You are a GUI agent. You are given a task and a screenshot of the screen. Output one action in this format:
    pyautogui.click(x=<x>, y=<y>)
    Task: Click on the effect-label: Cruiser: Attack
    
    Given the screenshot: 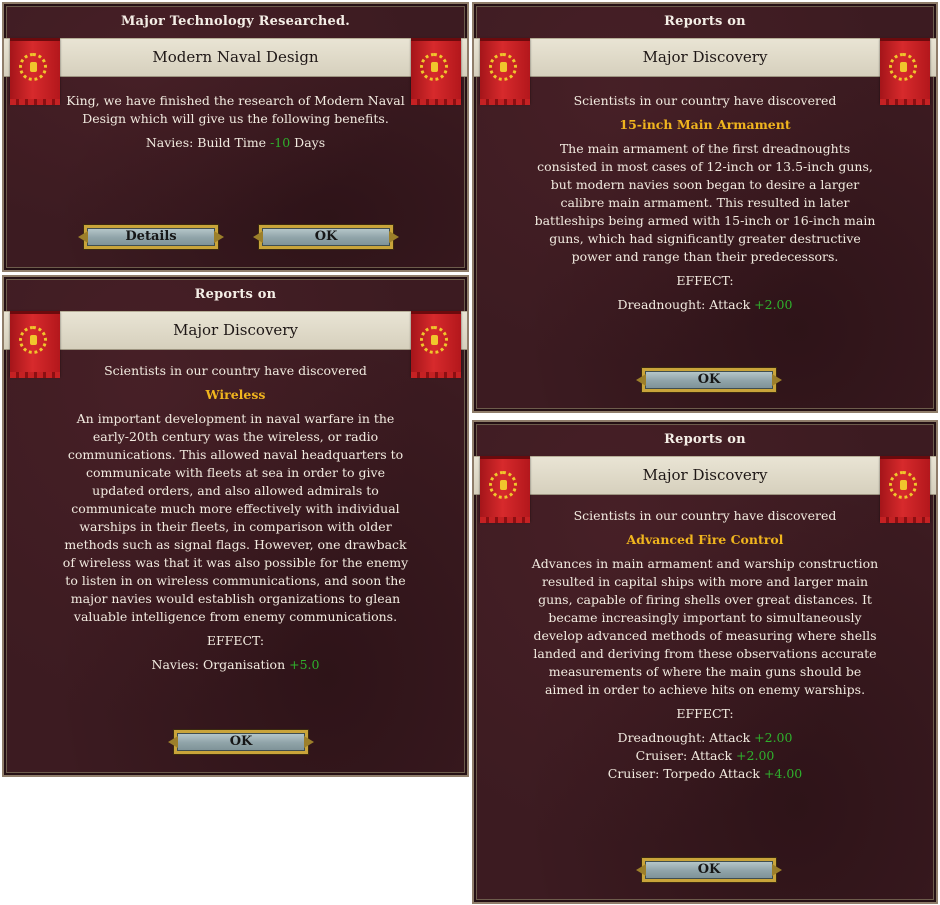 What is the action you would take?
    pyautogui.click(x=686, y=755)
    